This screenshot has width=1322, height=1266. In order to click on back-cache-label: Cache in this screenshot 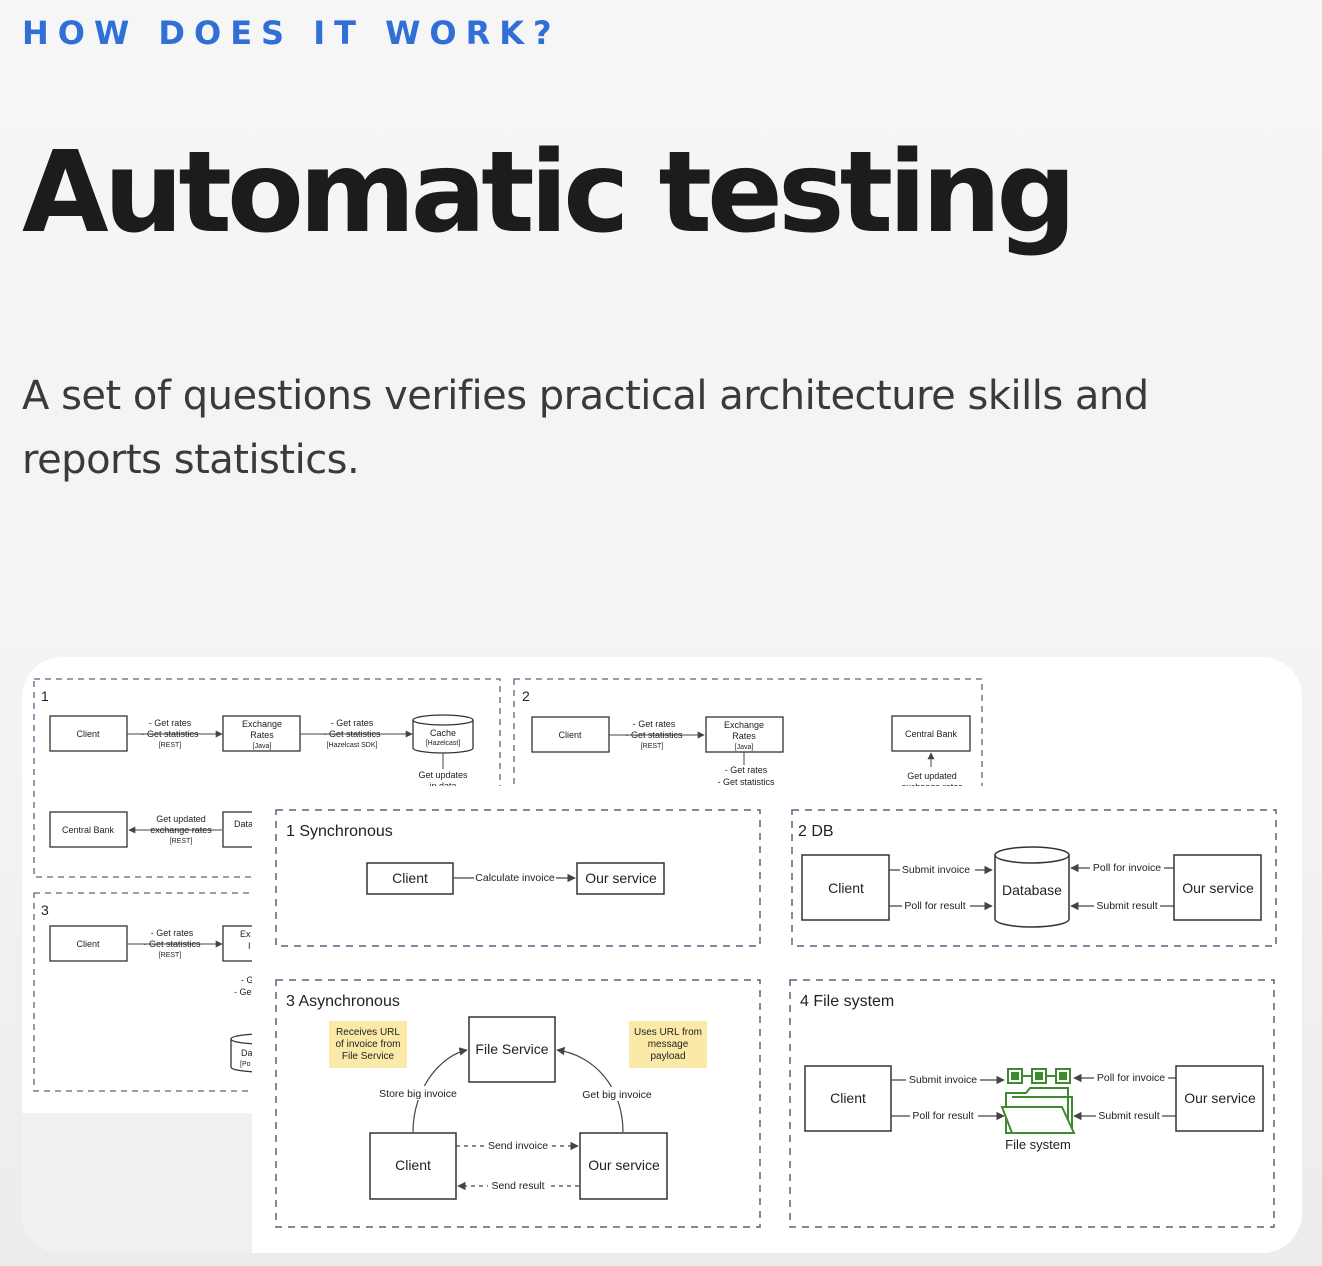, I will do `click(443, 733)`.